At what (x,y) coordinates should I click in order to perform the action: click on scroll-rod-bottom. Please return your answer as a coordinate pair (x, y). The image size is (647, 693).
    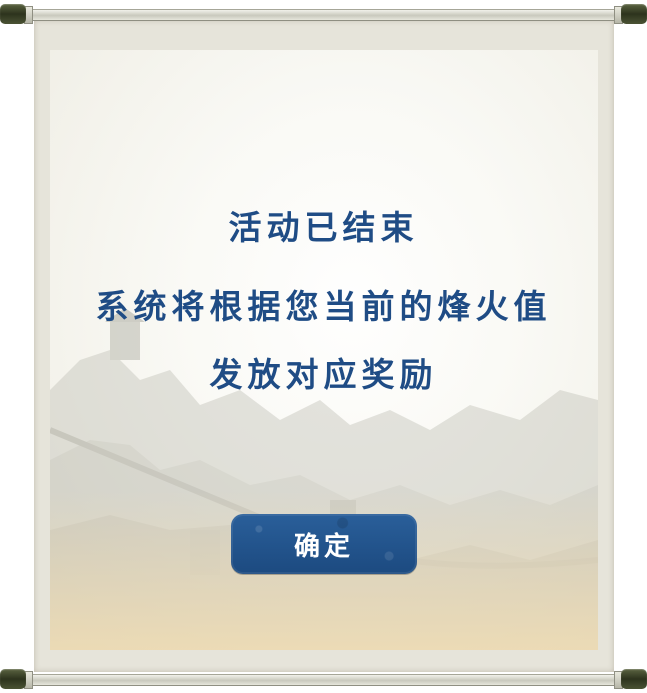
    Looking at the image, I should click on (323, 679).